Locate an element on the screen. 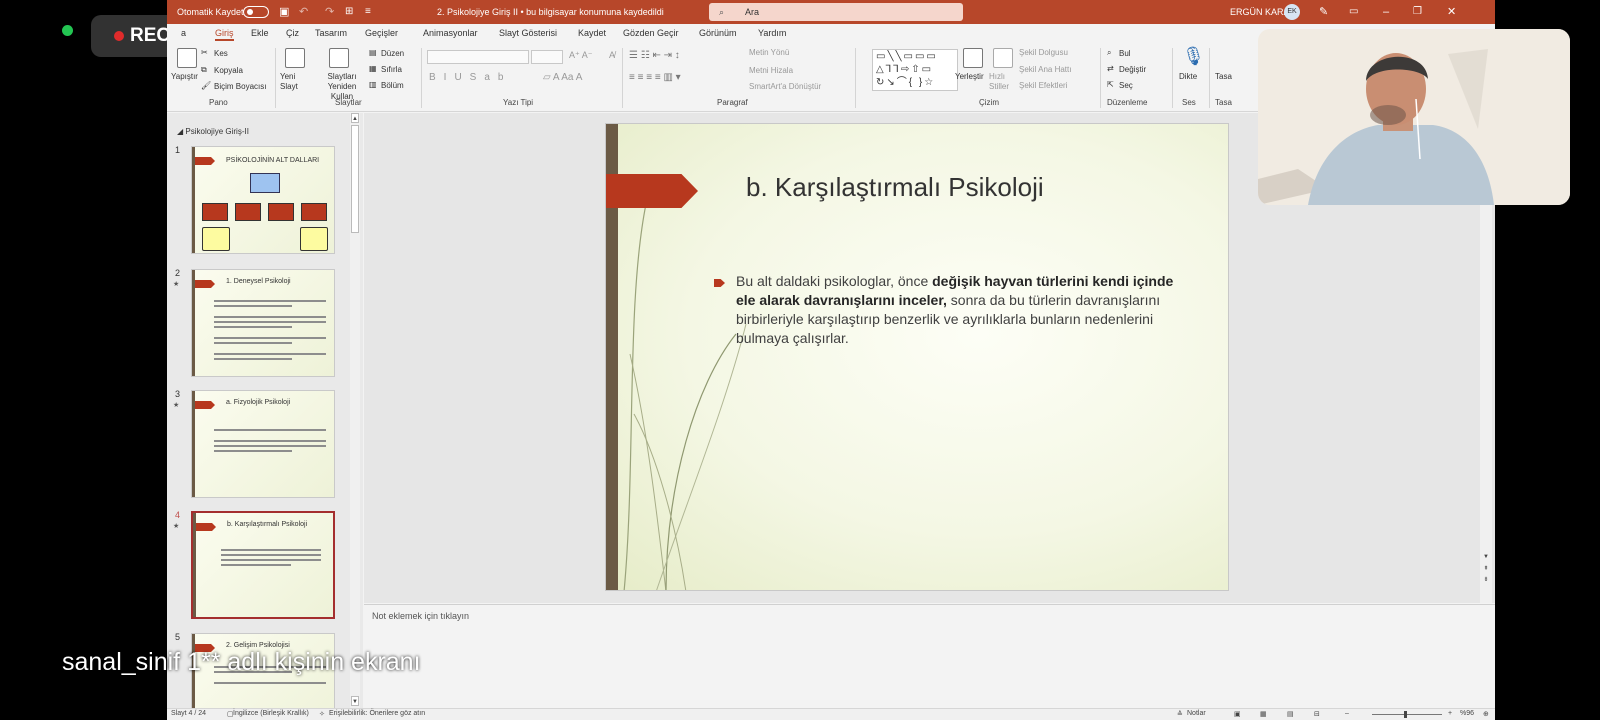  slide-thumbnail-4: b. Karşılaştırmalı Psikoloji is located at coordinates (263, 565).